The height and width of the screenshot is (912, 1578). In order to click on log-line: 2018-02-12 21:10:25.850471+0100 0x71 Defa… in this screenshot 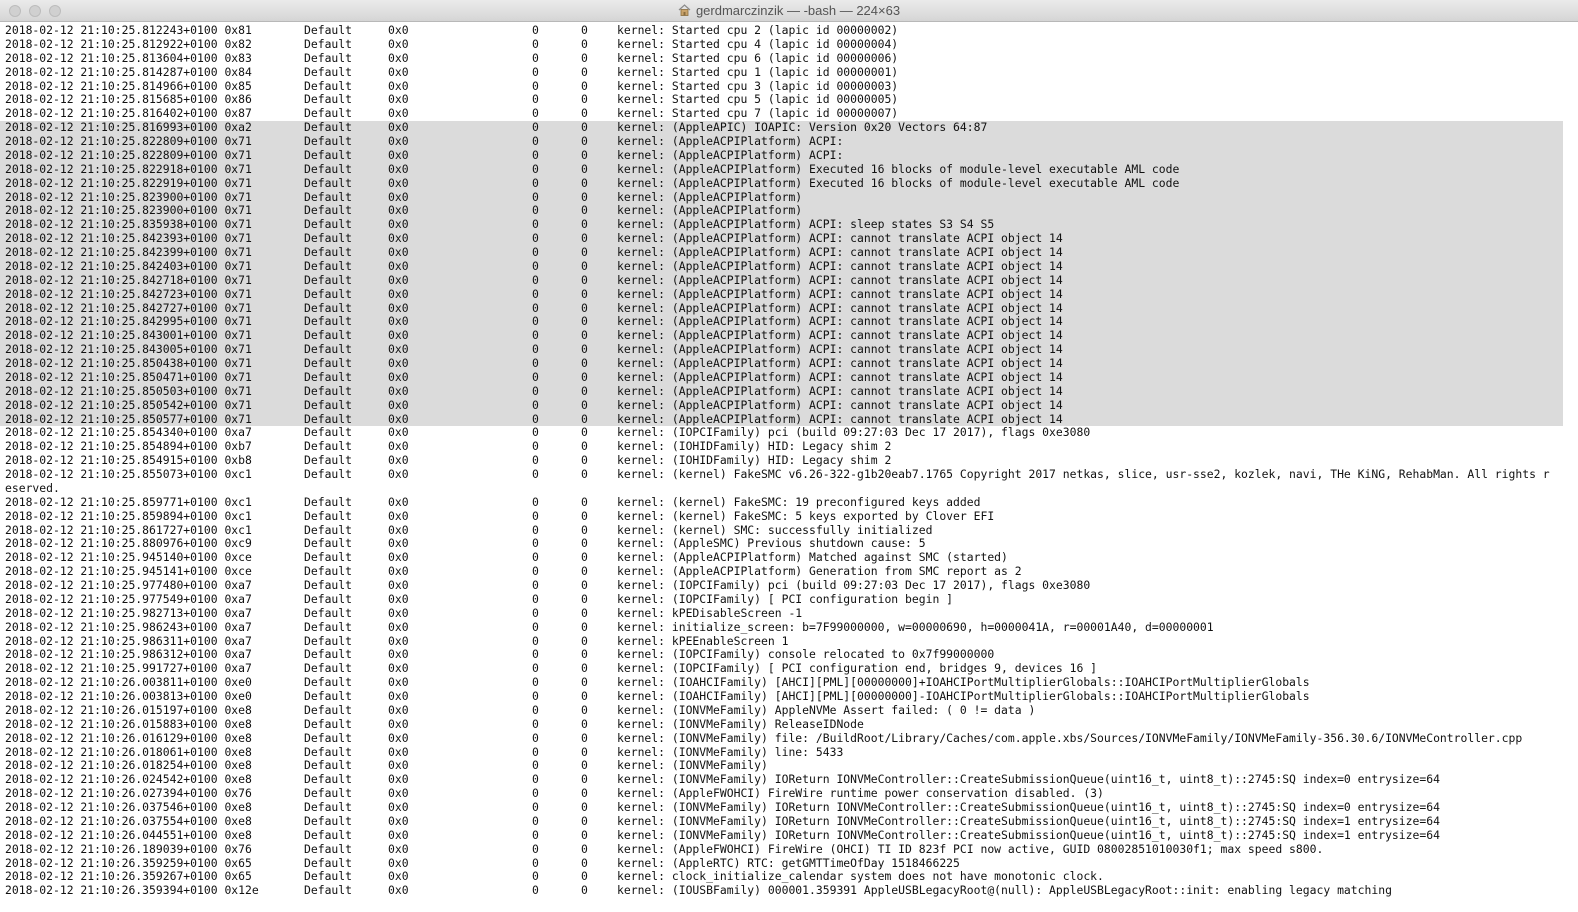, I will do `click(789, 377)`.